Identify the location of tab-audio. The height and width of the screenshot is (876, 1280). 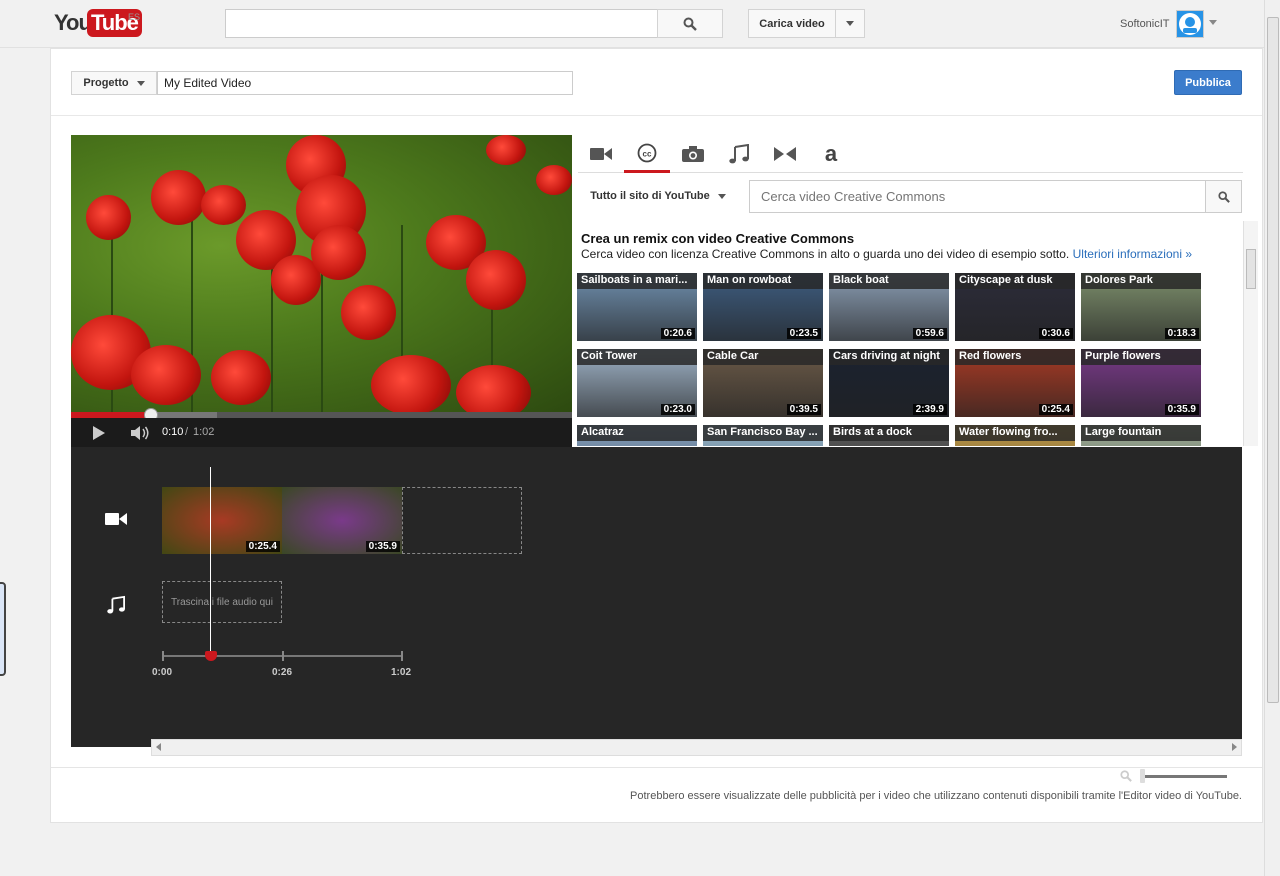
(739, 154).